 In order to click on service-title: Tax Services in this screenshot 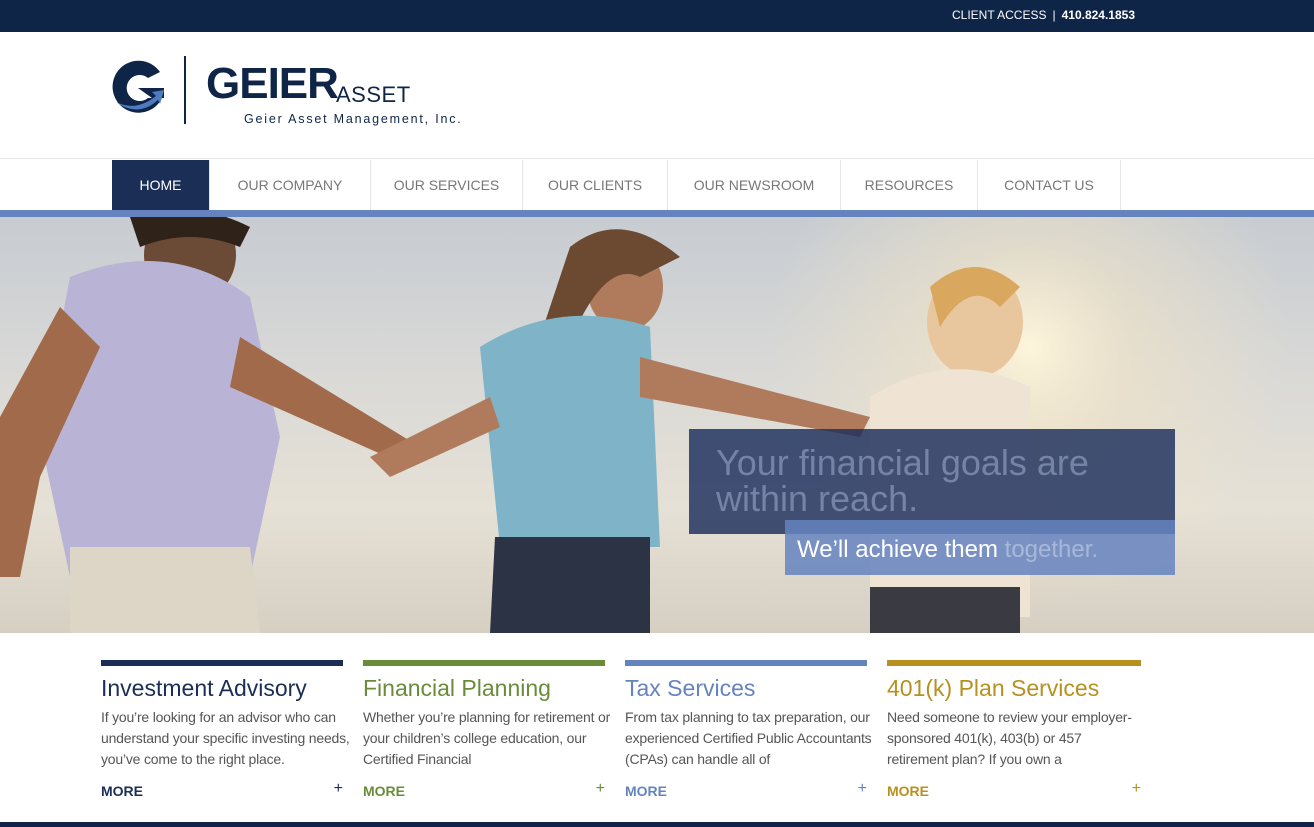, I will do `click(690, 688)`.